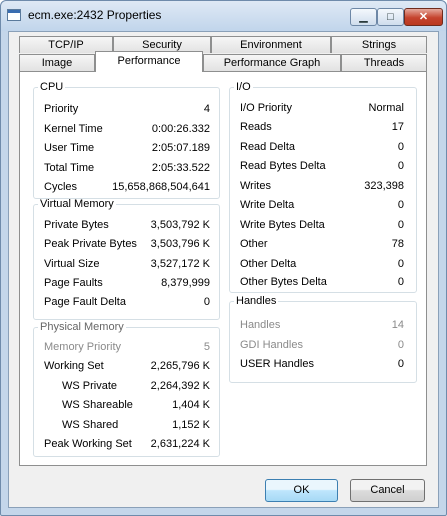  I want to click on virtual-memory-label: Page Faults, so click(73, 283).